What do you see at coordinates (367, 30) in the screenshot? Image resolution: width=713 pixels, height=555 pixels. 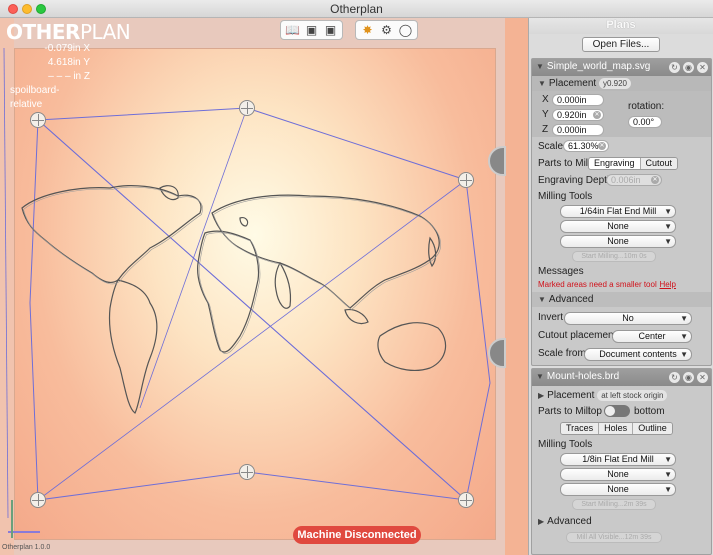 I see `bit-icon: ✸` at bounding box center [367, 30].